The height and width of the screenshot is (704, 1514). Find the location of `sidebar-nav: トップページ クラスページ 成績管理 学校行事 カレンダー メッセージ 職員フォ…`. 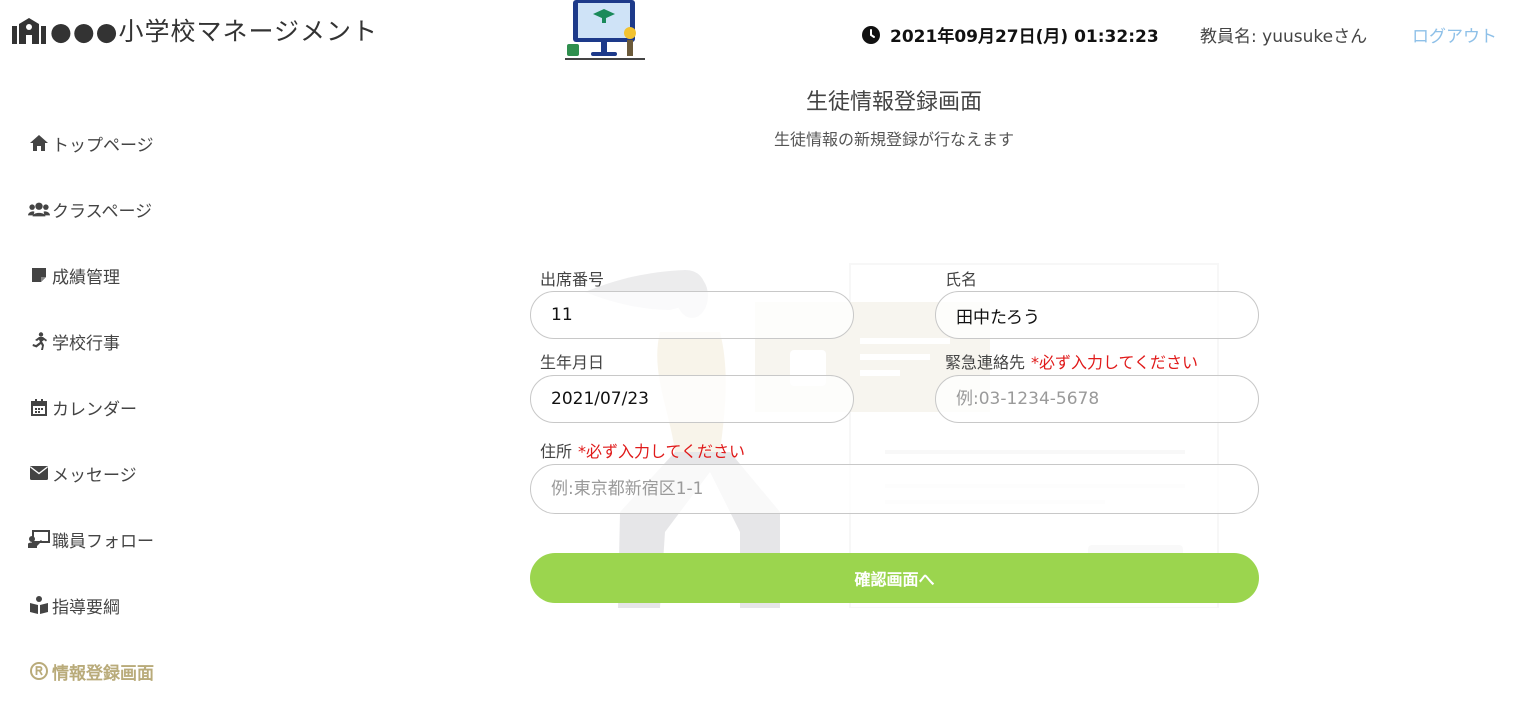

sidebar-nav: トップページ クラスページ 成績管理 学校行事 カレンダー メッセージ 職員フォ… is located at coordinates (91, 407).